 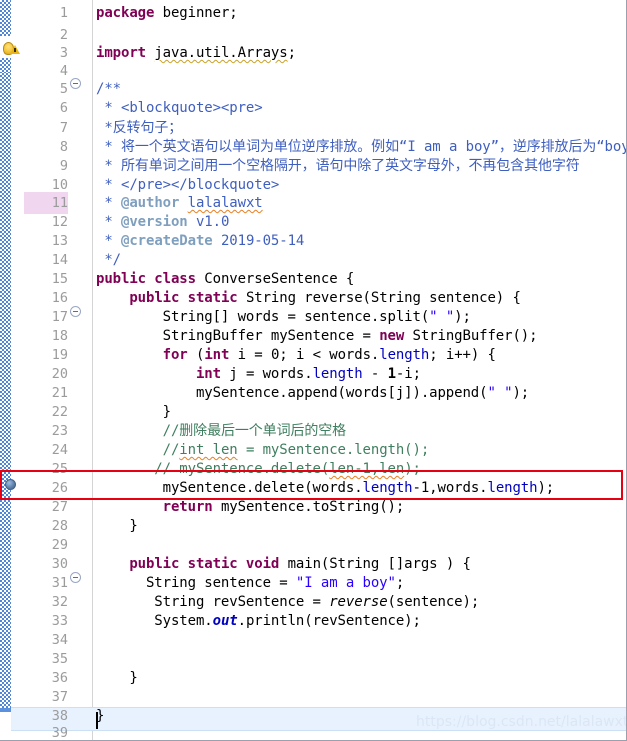 What do you see at coordinates (179, 108) in the screenshot?
I see `code-line: * <blockquote><pre>` at bounding box center [179, 108].